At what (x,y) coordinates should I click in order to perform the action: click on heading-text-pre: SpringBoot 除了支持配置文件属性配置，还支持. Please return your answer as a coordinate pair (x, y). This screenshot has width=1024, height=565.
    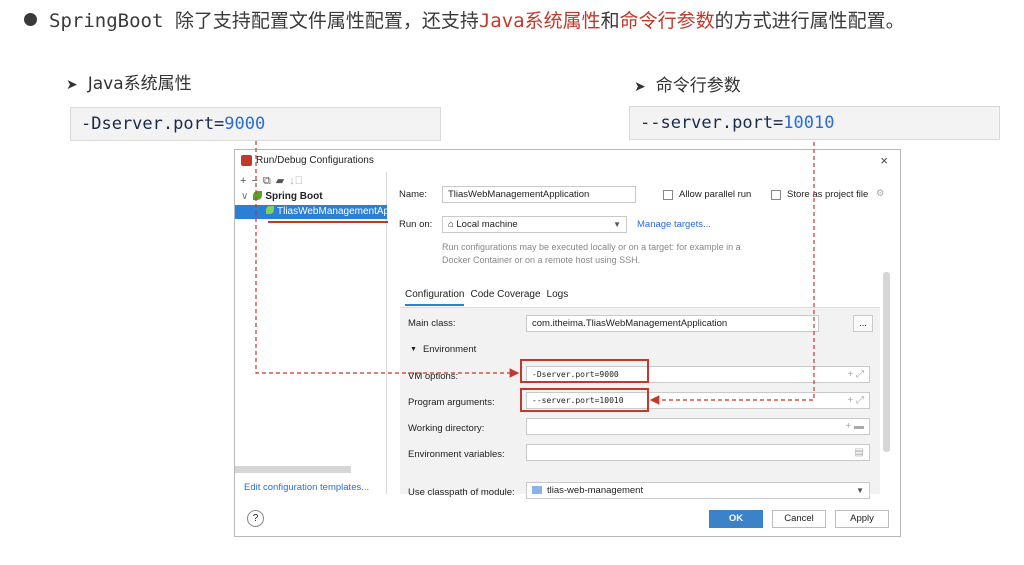
    Looking at the image, I should click on (264, 21).